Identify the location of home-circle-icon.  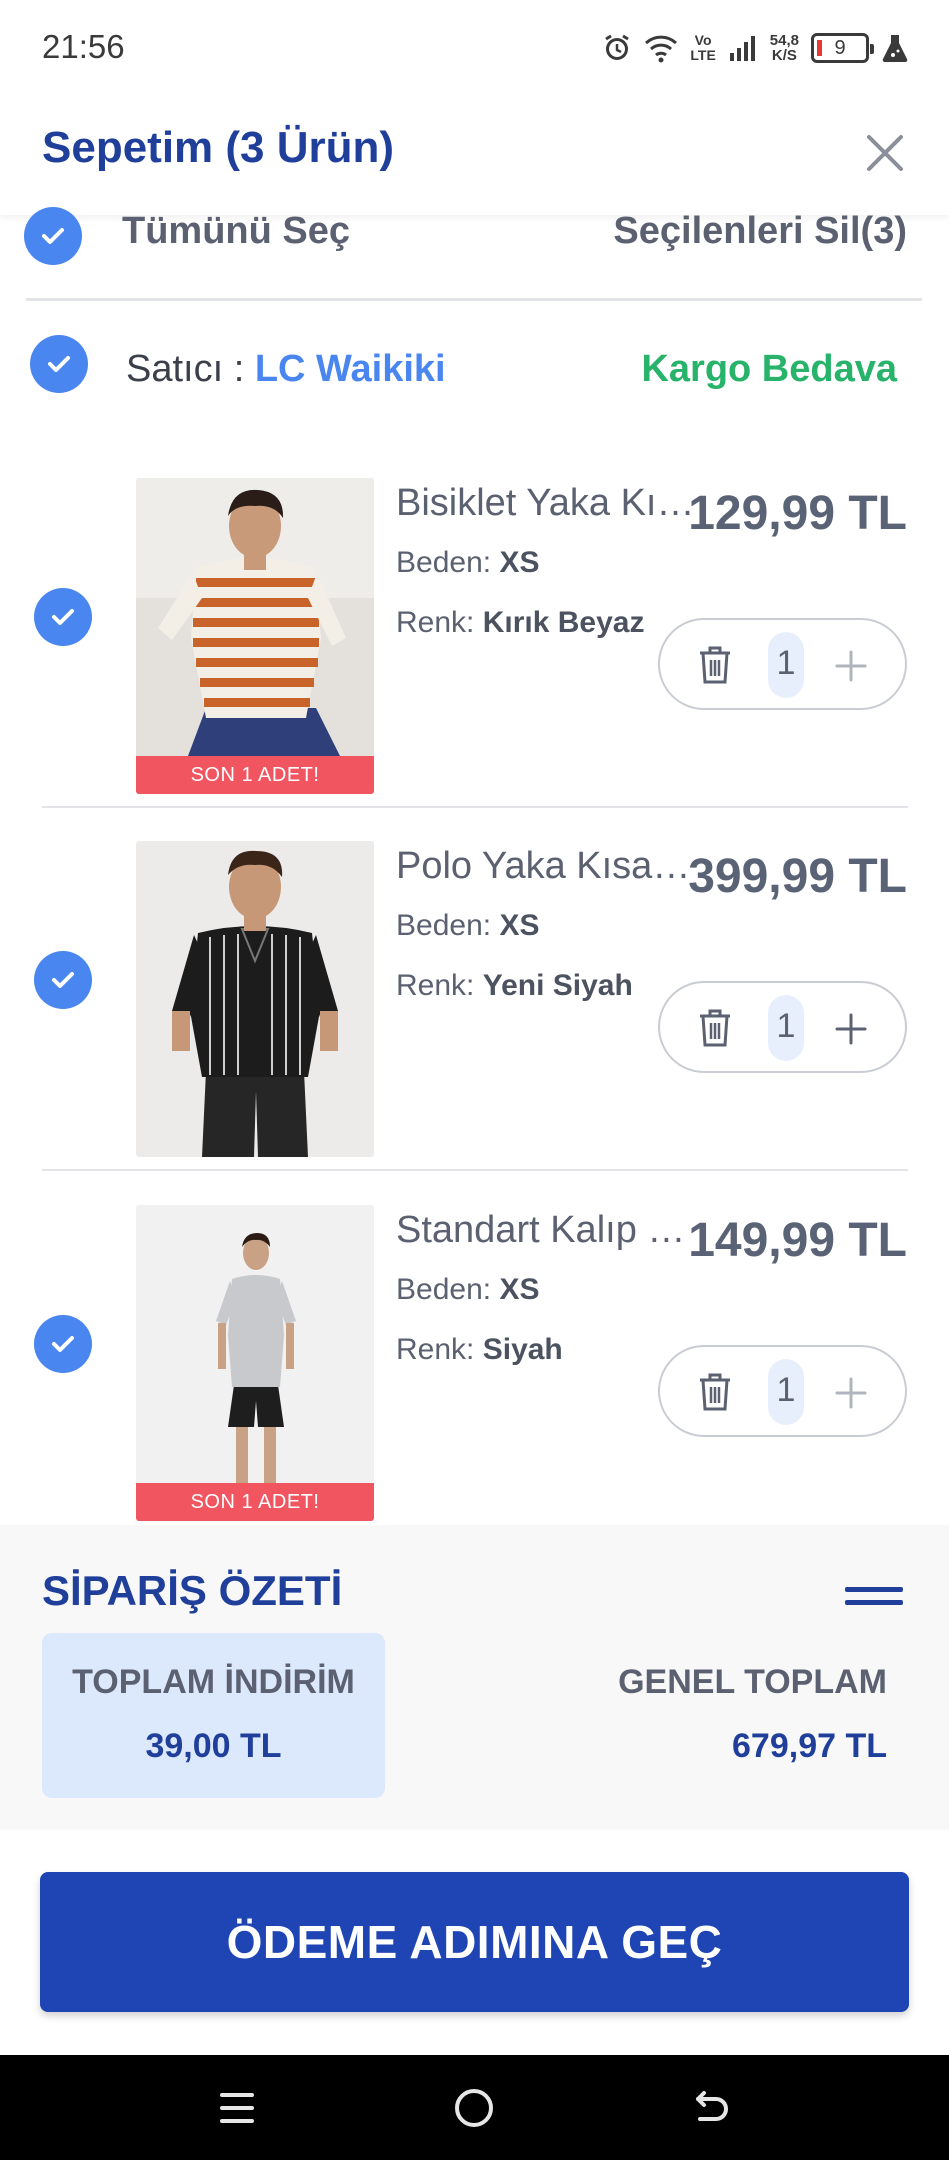
(474, 2108).